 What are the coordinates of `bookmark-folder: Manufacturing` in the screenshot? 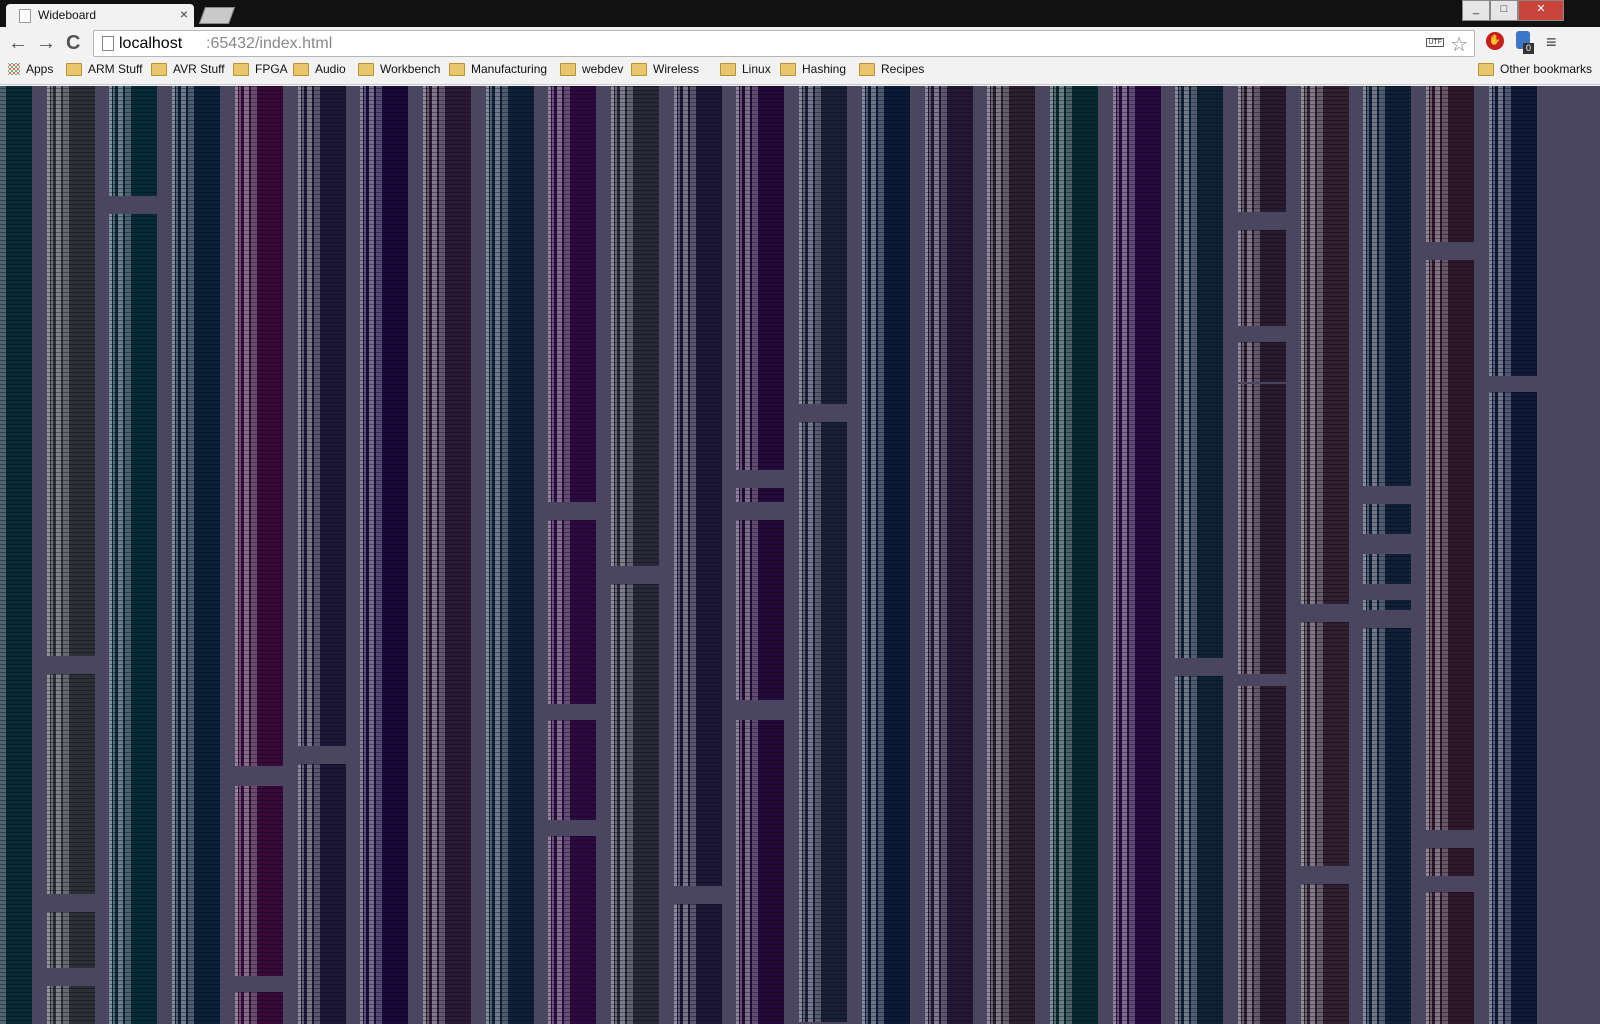 It's located at (498, 69).